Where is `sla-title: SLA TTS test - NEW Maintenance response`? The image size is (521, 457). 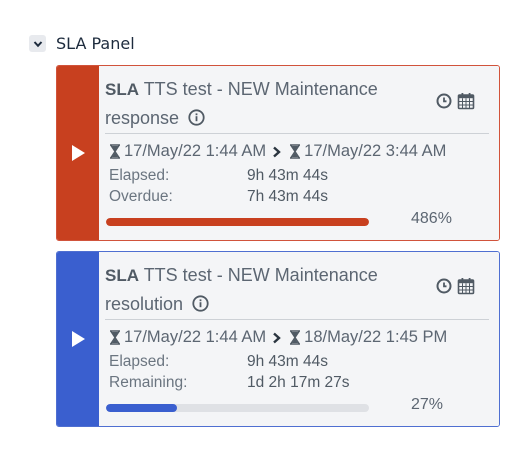
sla-title: SLA TTS test - NEW Maintenance response is located at coordinates (255, 104).